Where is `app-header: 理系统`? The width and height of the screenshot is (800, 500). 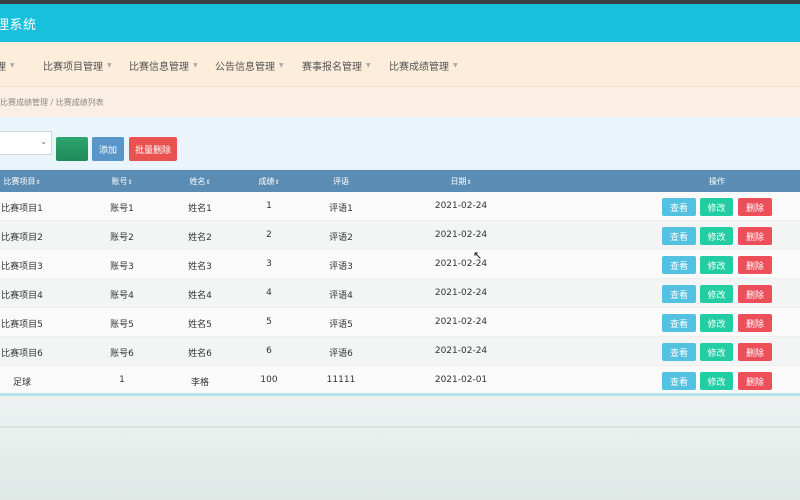 app-header: 理系统 is located at coordinates (400, 23).